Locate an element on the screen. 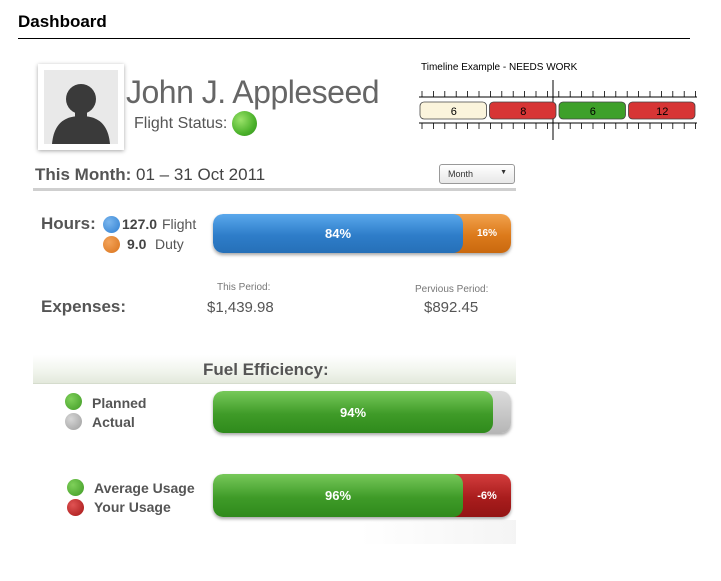 The height and width of the screenshot is (581, 721). flight-percent-label: 84% is located at coordinates (338, 233).